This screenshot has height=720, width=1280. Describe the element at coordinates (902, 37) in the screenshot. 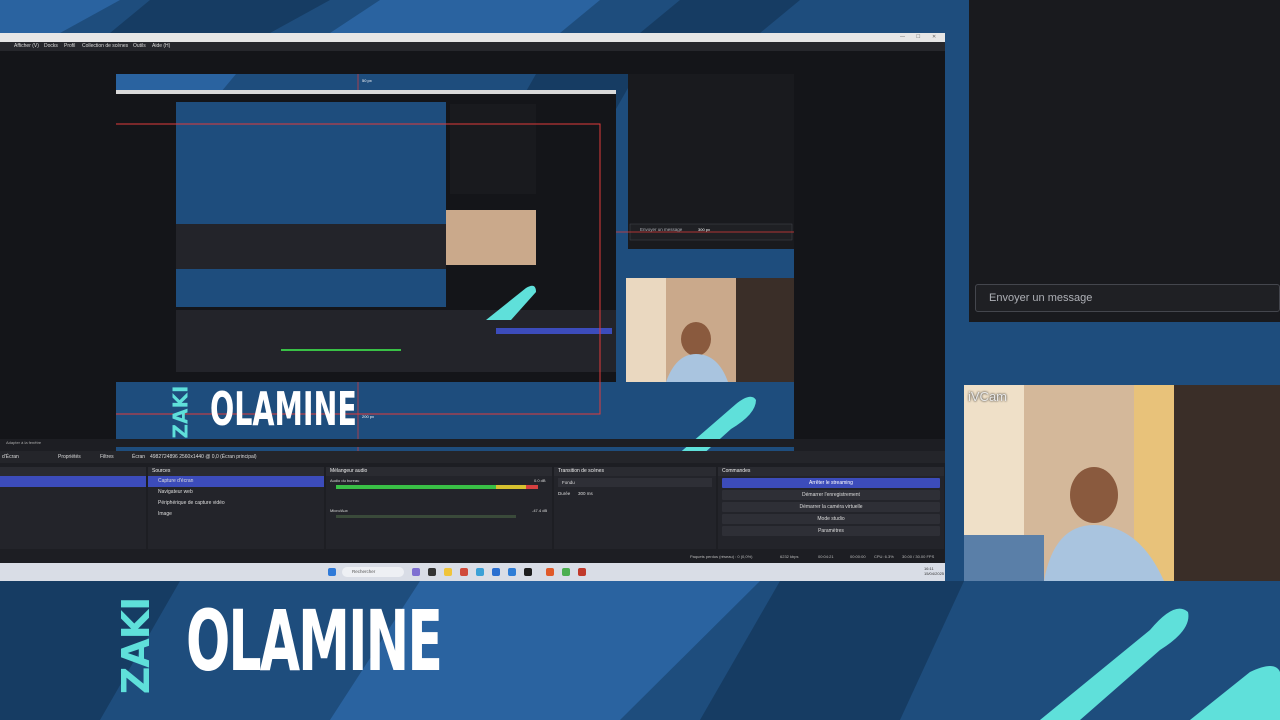

I see `minimize-icon: —` at that location.